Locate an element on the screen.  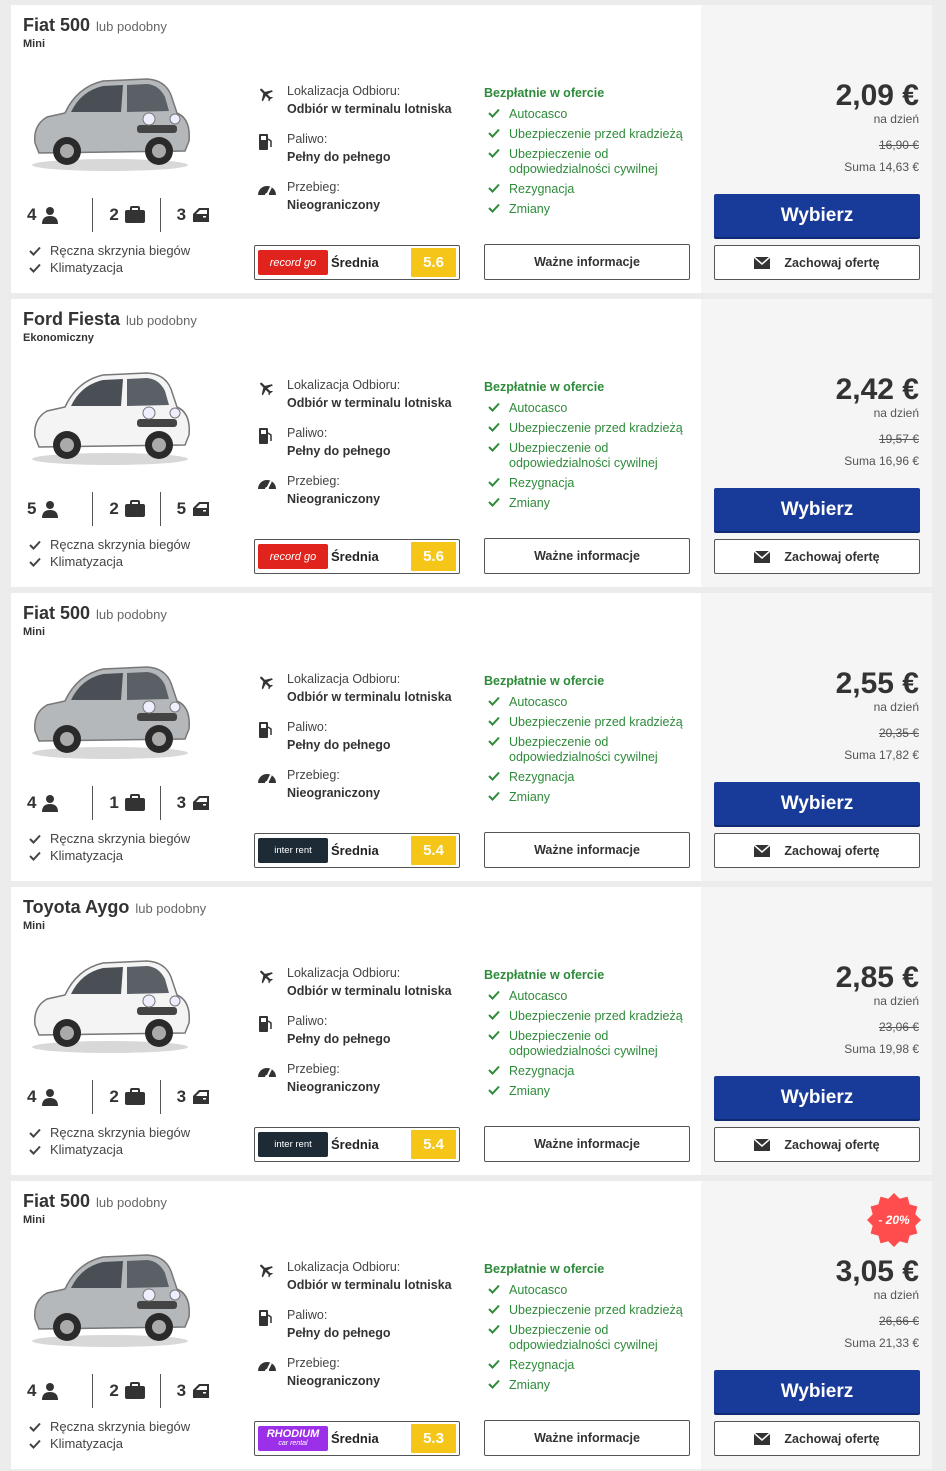
bags-count: 2 is located at coordinates (114, 508).